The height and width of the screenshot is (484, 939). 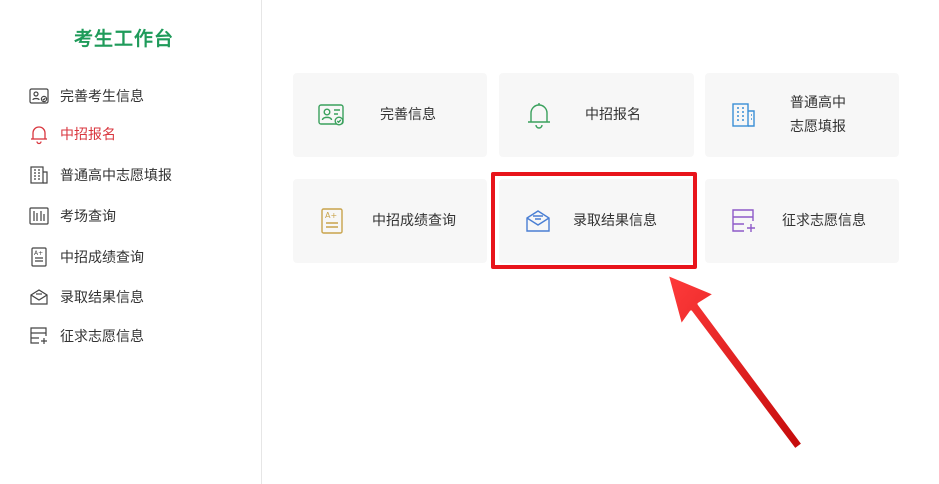 I want to click on sidebar-item-label: 中招成绩查询, so click(x=102, y=258).